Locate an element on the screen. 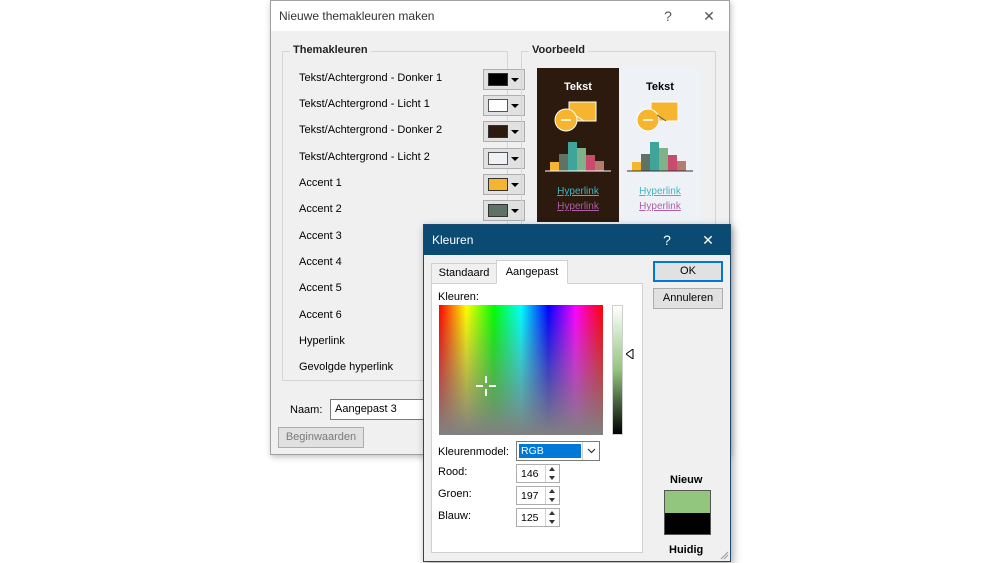 The width and height of the screenshot is (1000, 563). color-model-label: Kleurenmodel: is located at coordinates (473, 452).